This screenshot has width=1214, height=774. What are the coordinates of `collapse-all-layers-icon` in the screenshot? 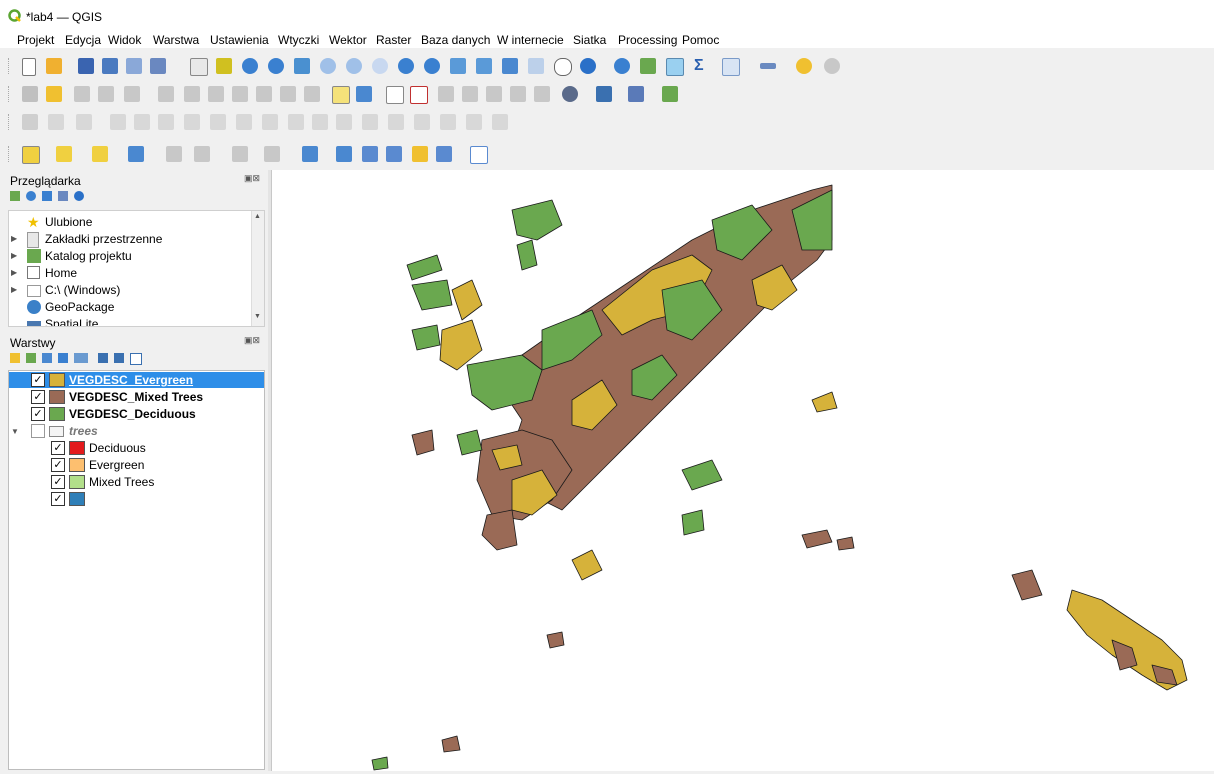 It's located at (119, 358).